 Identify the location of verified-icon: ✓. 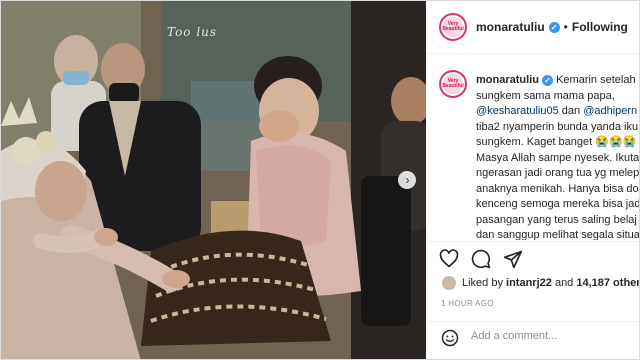
(554, 27).